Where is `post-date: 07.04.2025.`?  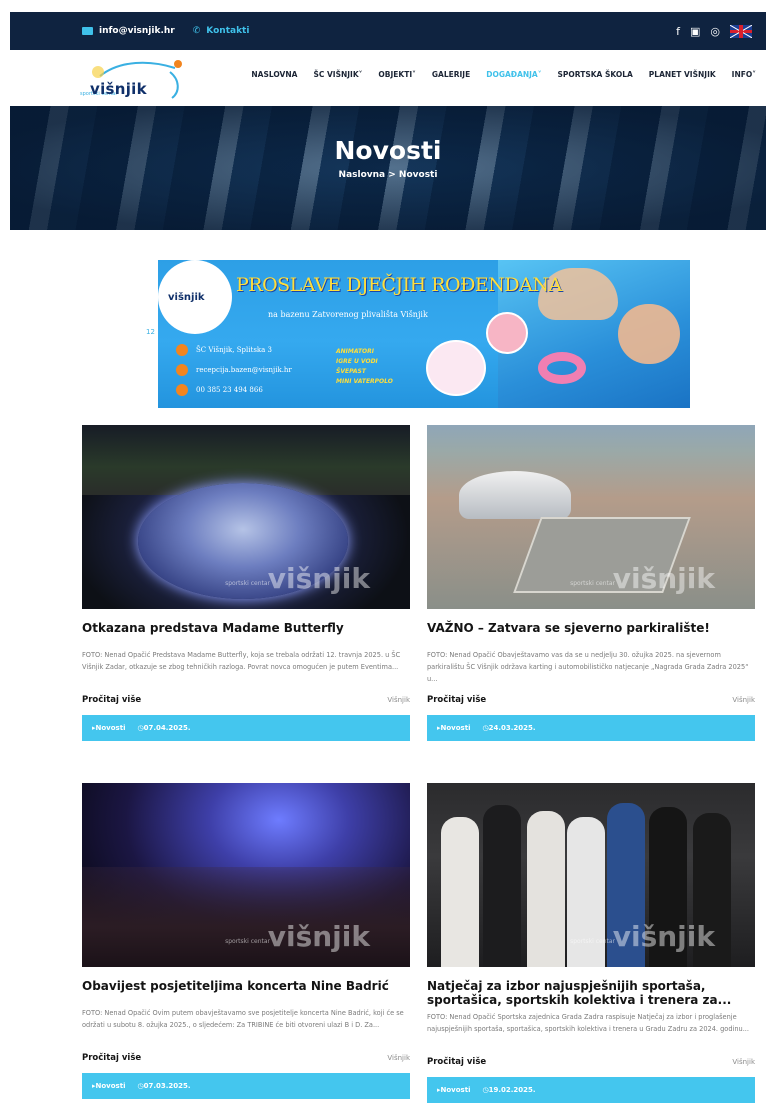 post-date: 07.04.2025. is located at coordinates (164, 728).